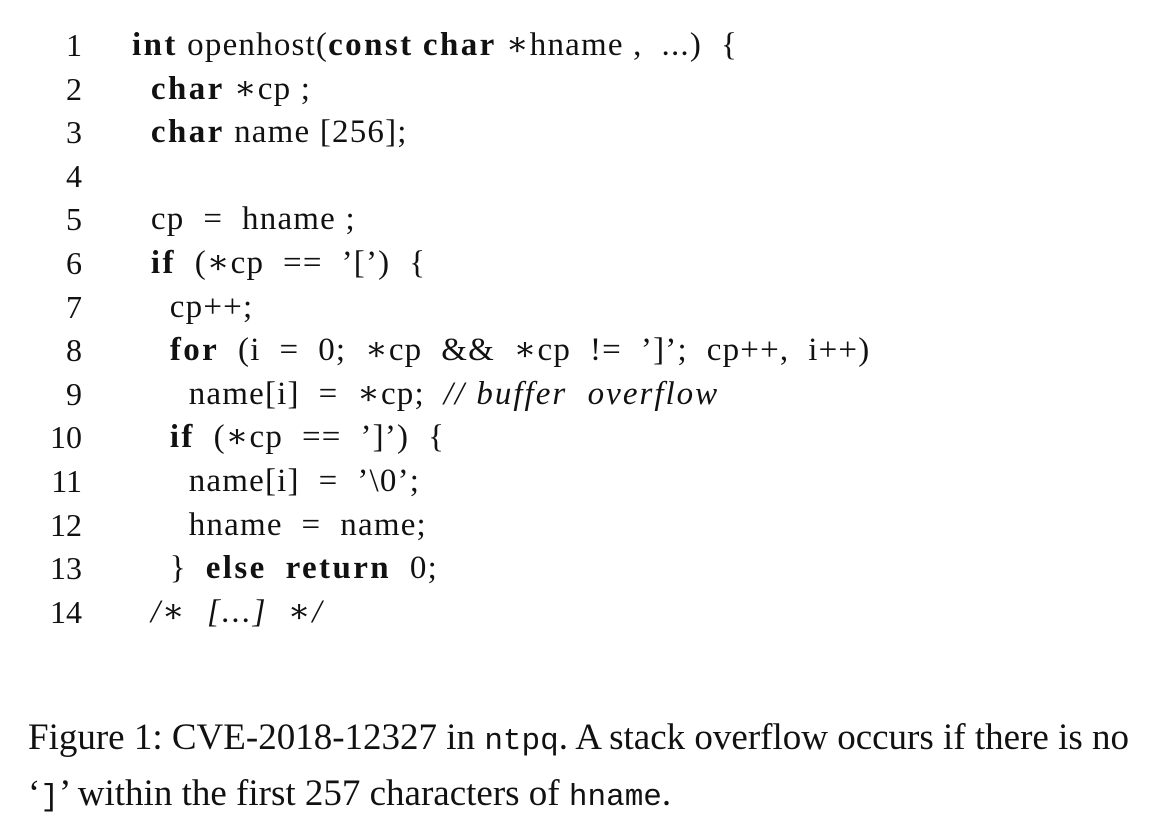  Describe the element at coordinates (253, 45) in the screenshot. I see `code-text: openhost(` at that location.